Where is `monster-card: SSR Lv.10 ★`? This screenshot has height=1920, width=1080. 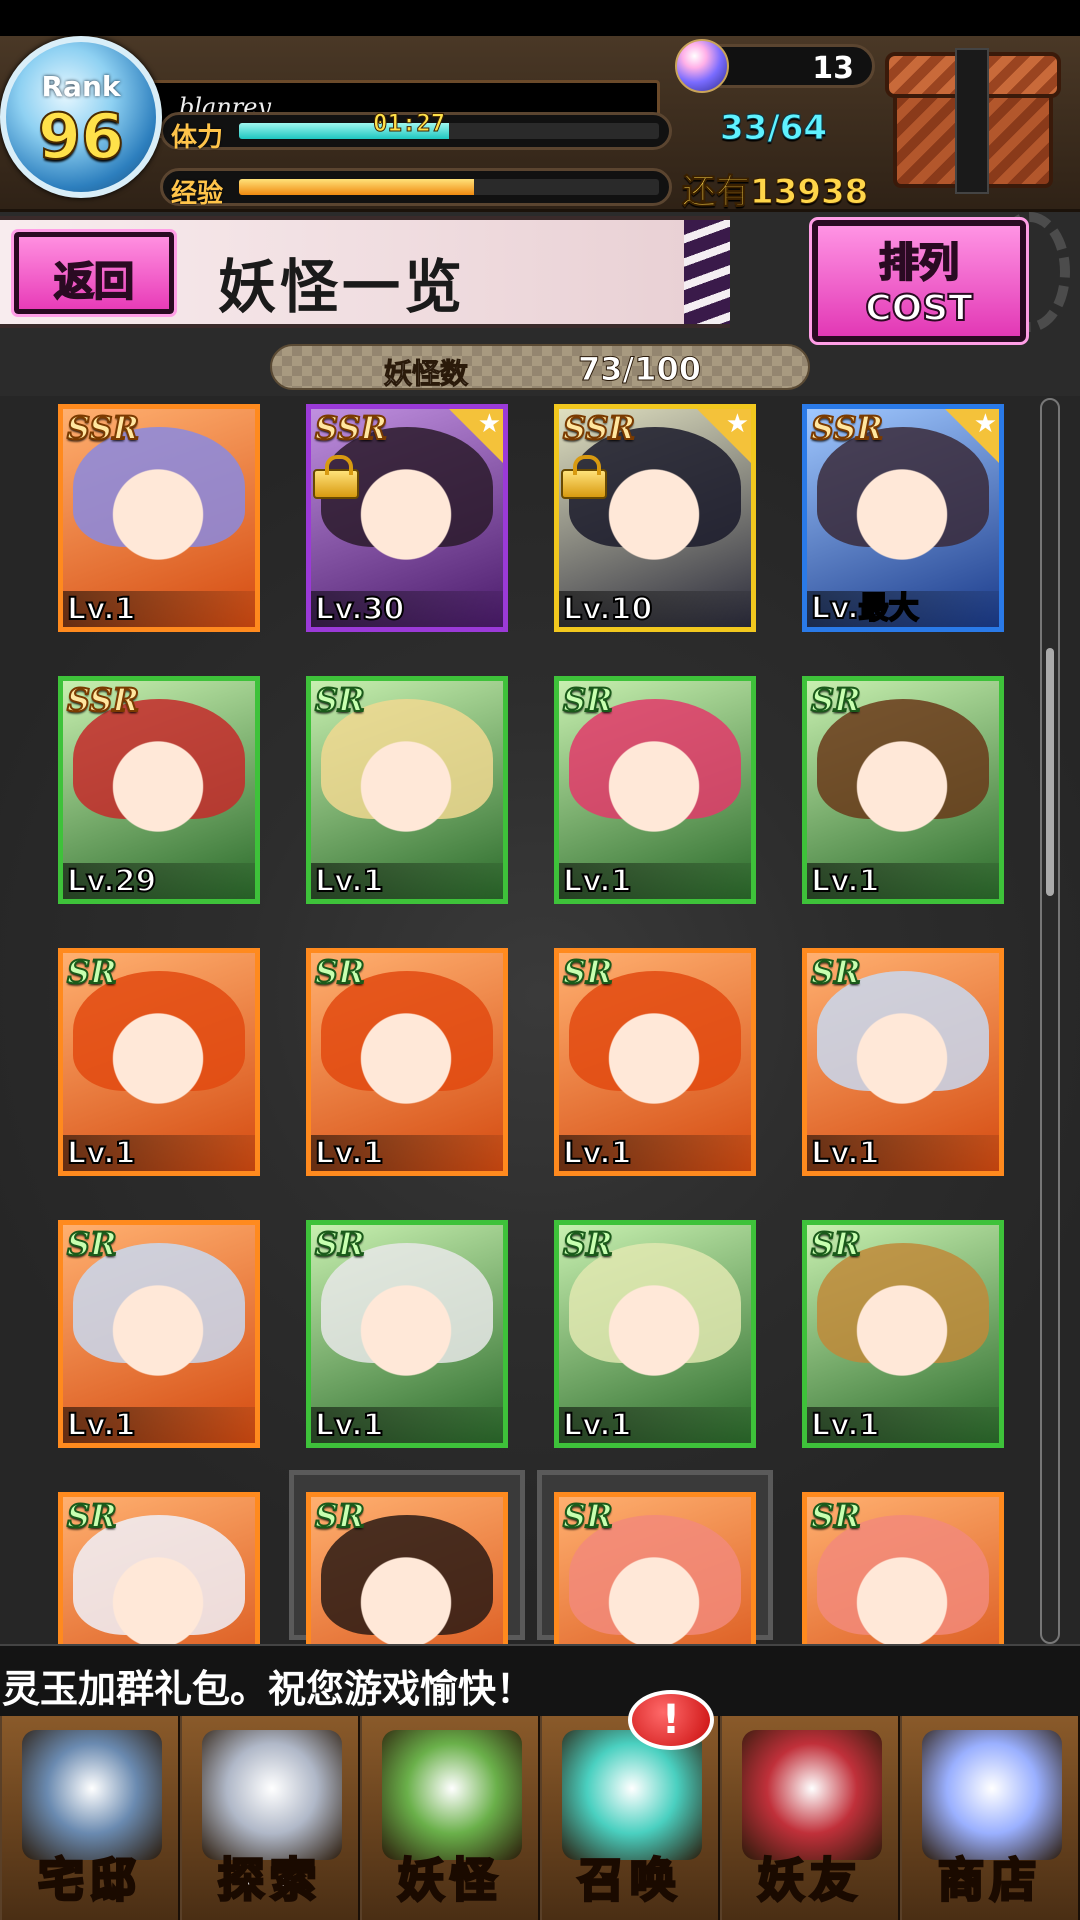
monster-card: SSR Lv.10 ★ is located at coordinates (655, 518).